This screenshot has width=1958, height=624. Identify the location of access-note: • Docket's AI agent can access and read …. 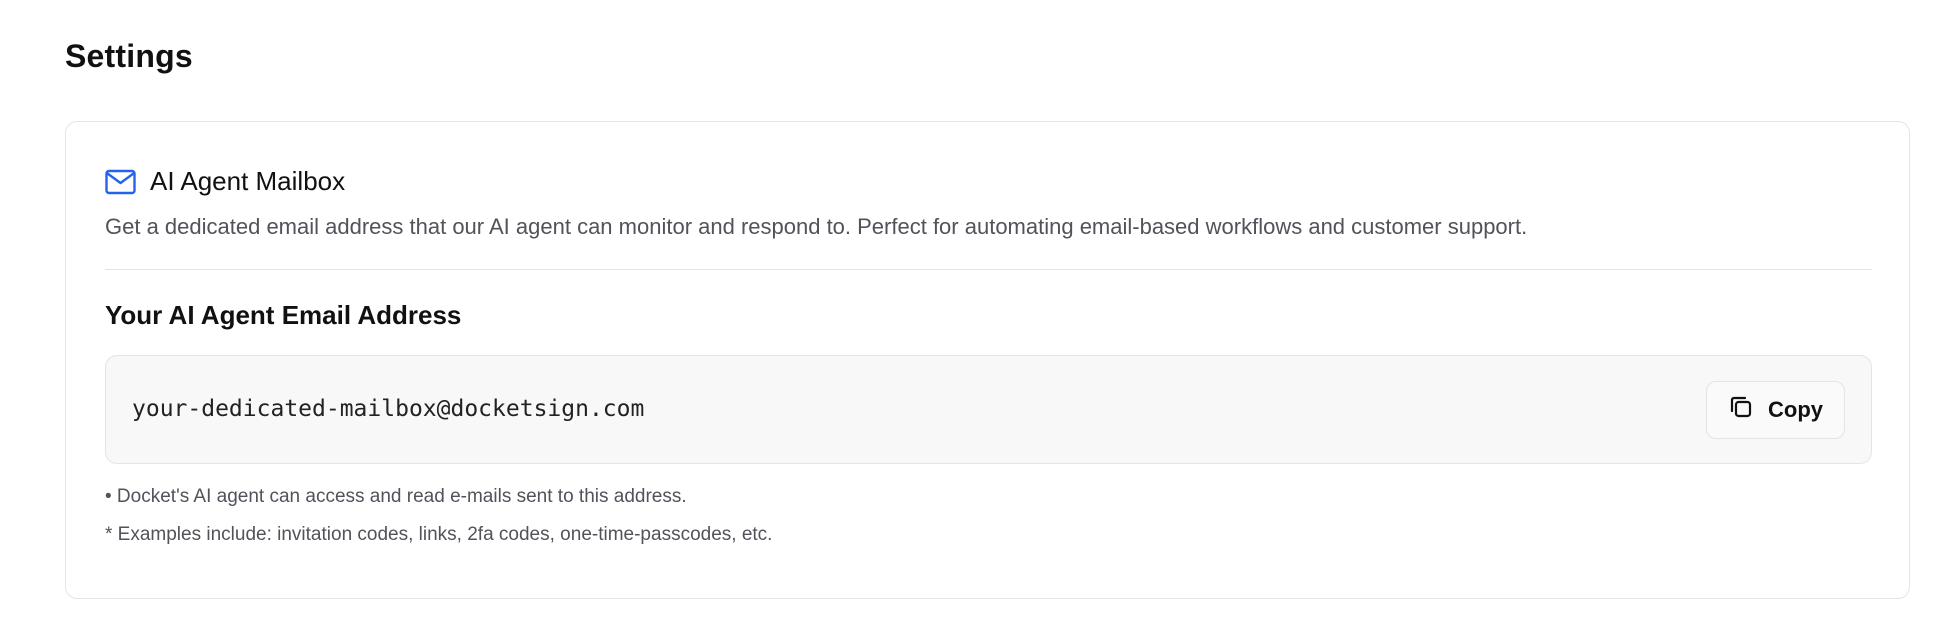
(396, 496).